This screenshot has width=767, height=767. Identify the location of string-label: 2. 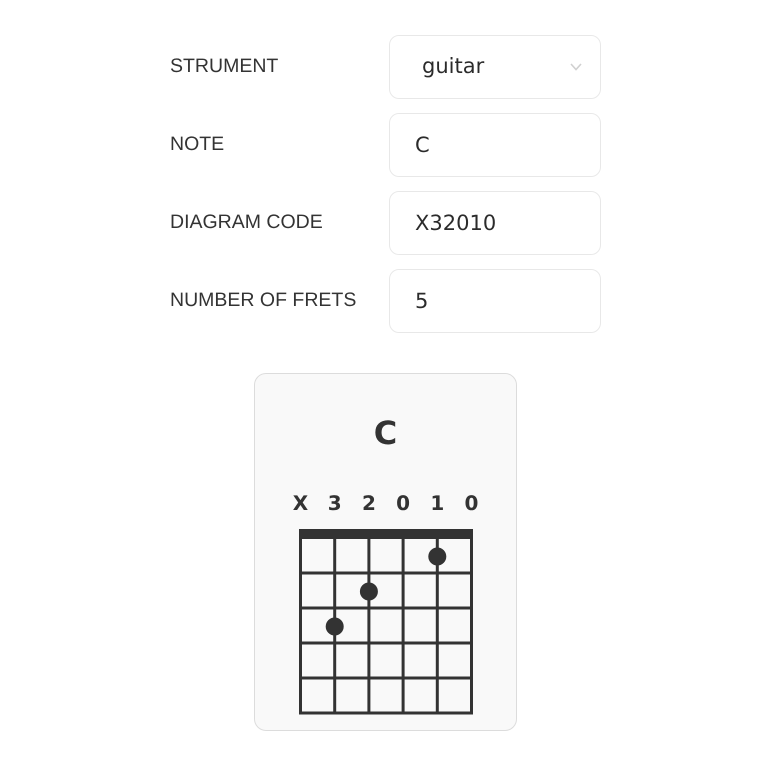
(368, 503).